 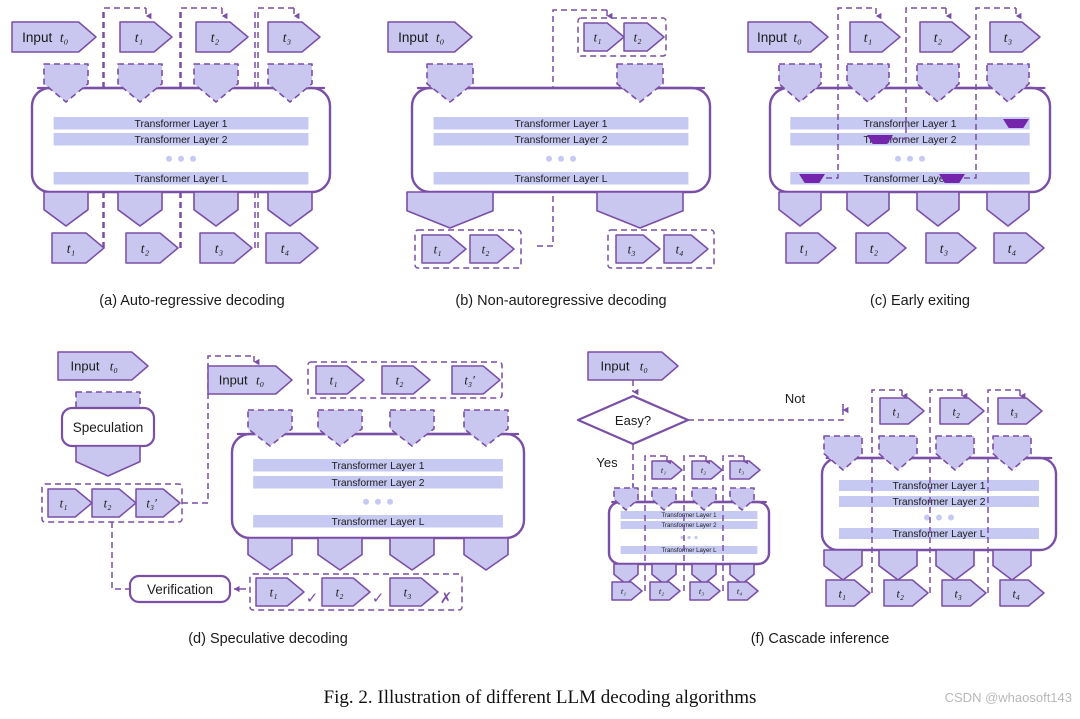 I want to click on panel-a-bottom-token-2-label: t₂, so click(x=145, y=248).